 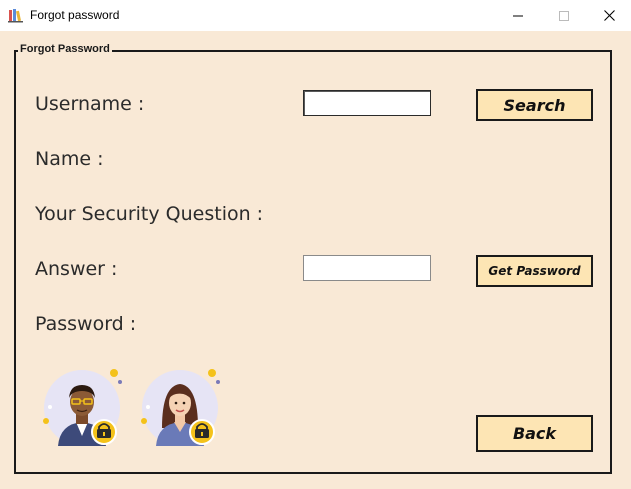 I want to click on man-with-lock-avatar, so click(x=82, y=407).